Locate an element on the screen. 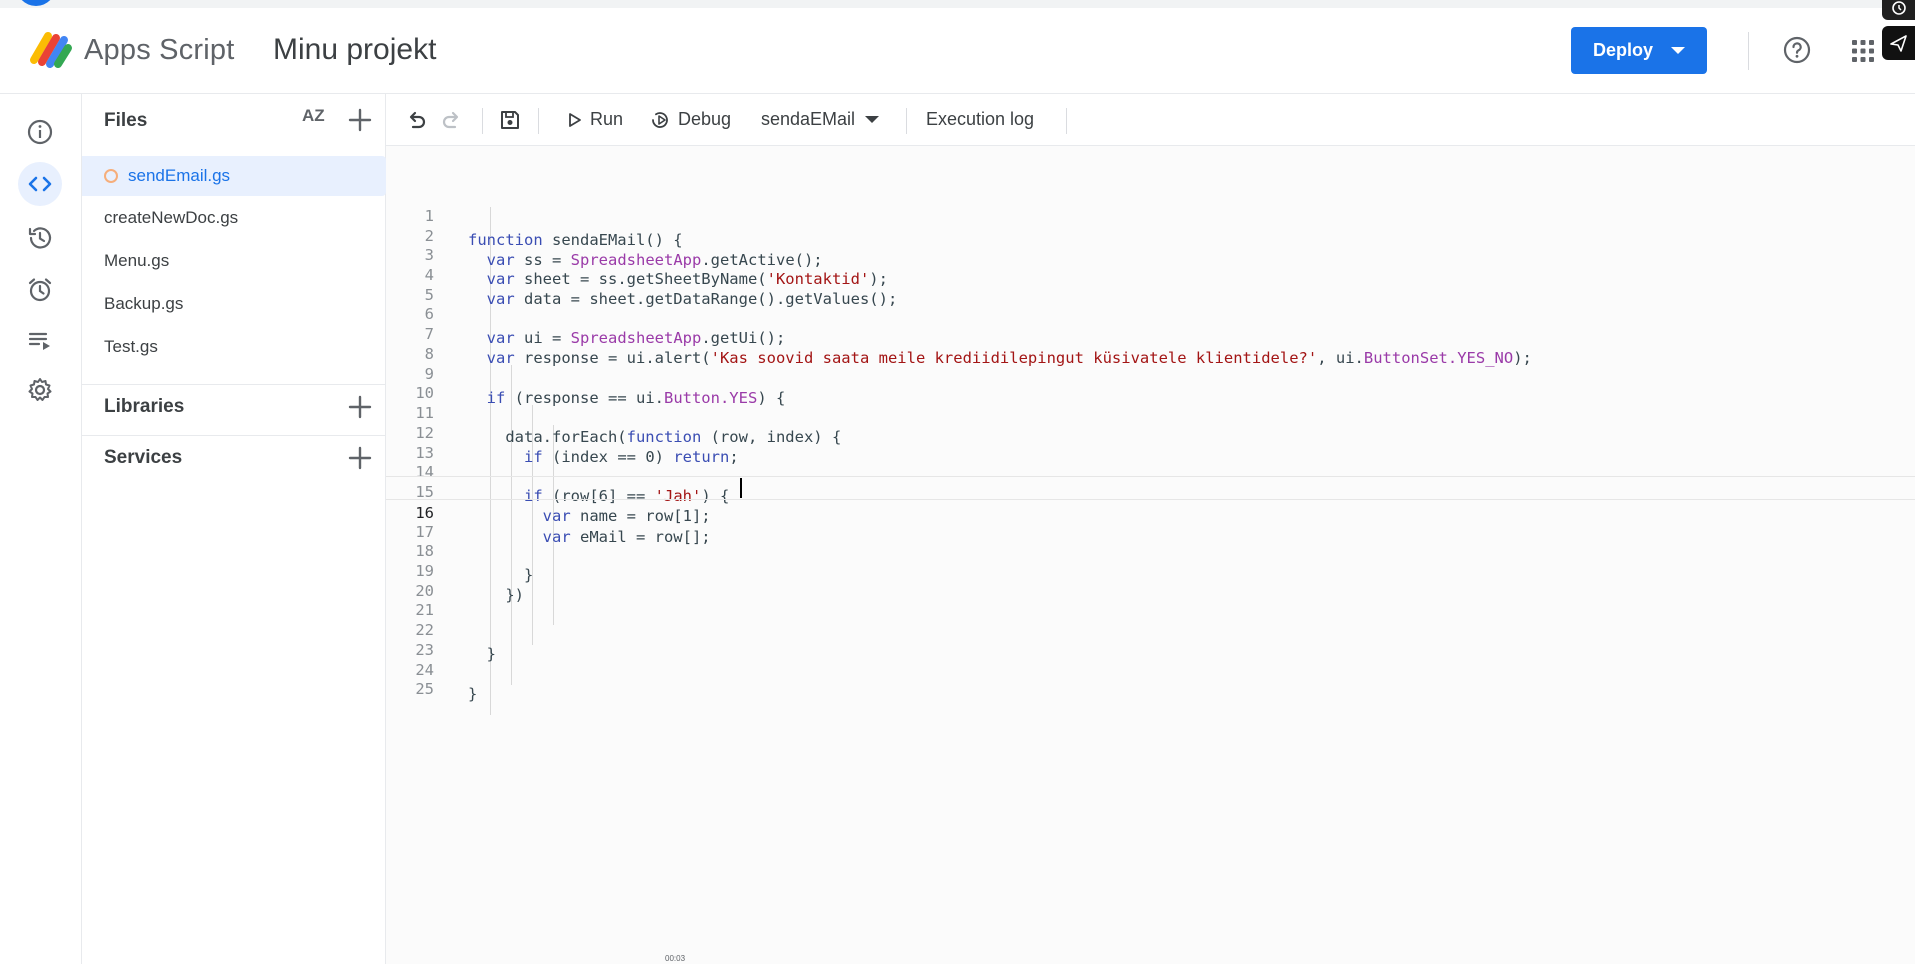 The width and height of the screenshot is (1915, 964). help-icon is located at coordinates (1797, 50).